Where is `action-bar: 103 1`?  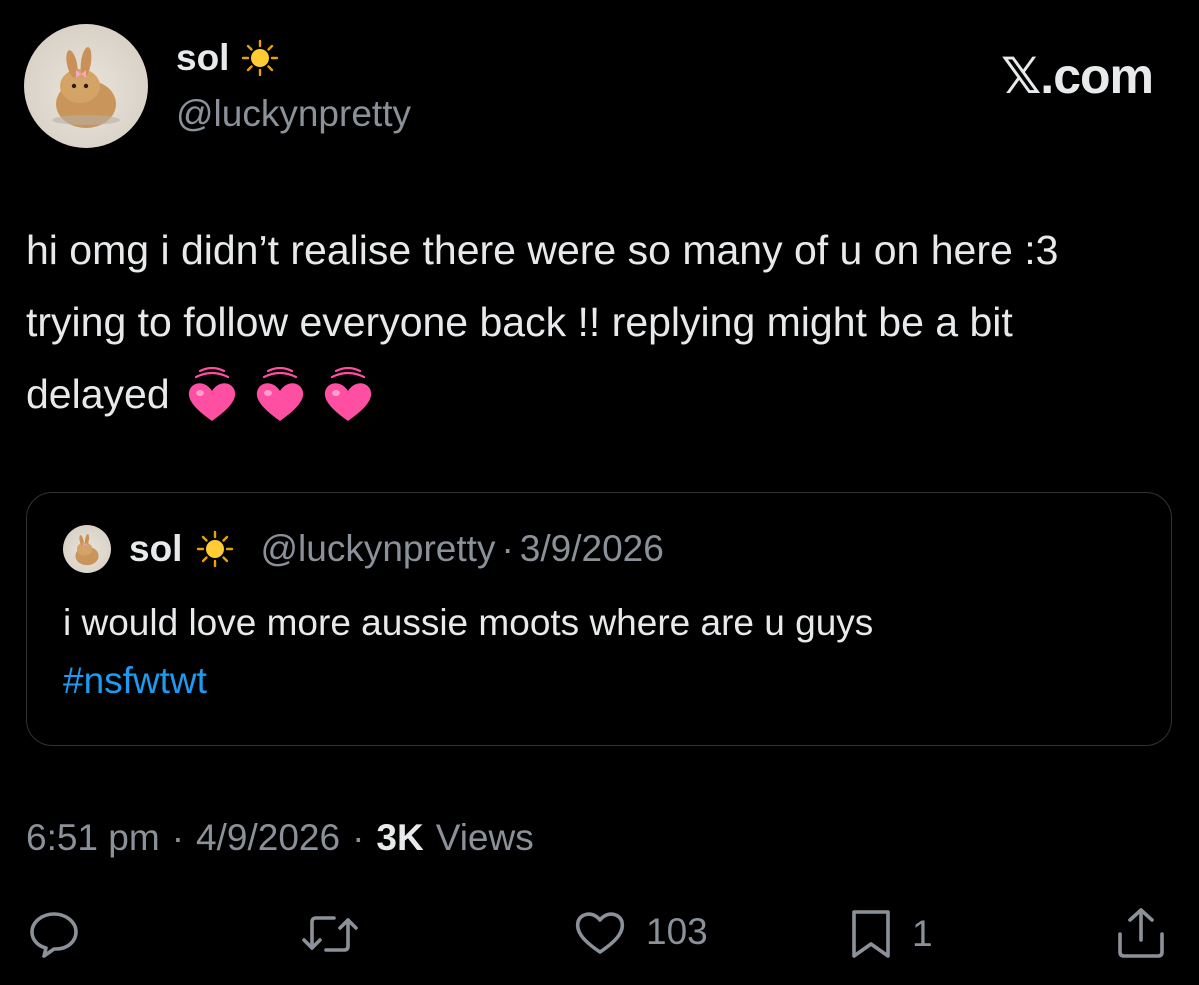
action-bar: 103 1 is located at coordinates (599, 935).